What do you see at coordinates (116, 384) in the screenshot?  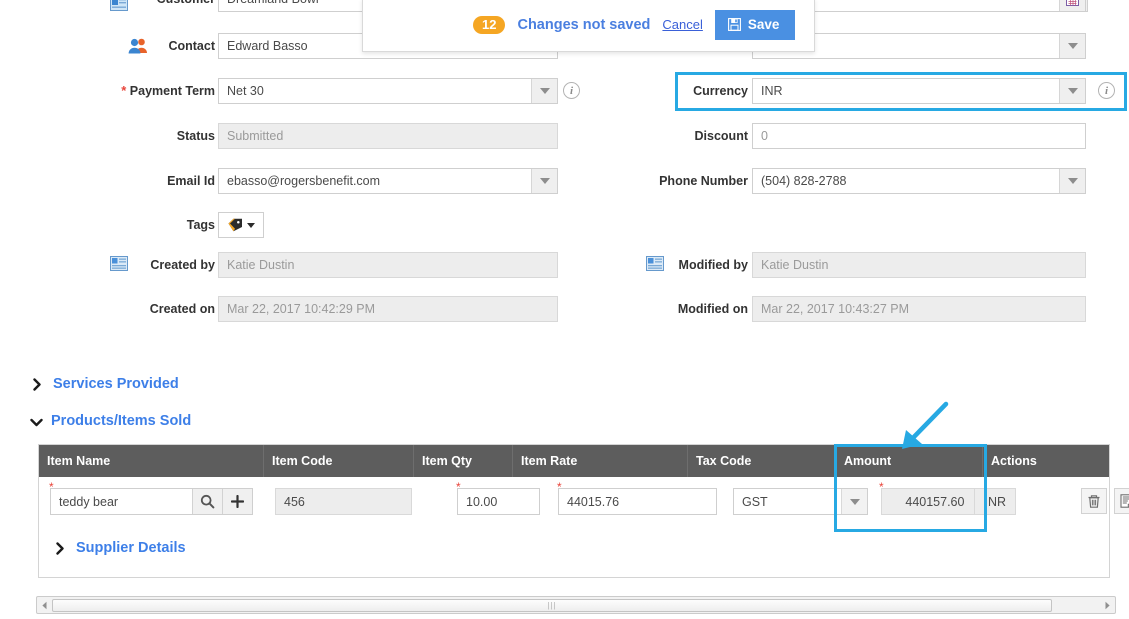 I see `section-label: Services Provided` at bounding box center [116, 384].